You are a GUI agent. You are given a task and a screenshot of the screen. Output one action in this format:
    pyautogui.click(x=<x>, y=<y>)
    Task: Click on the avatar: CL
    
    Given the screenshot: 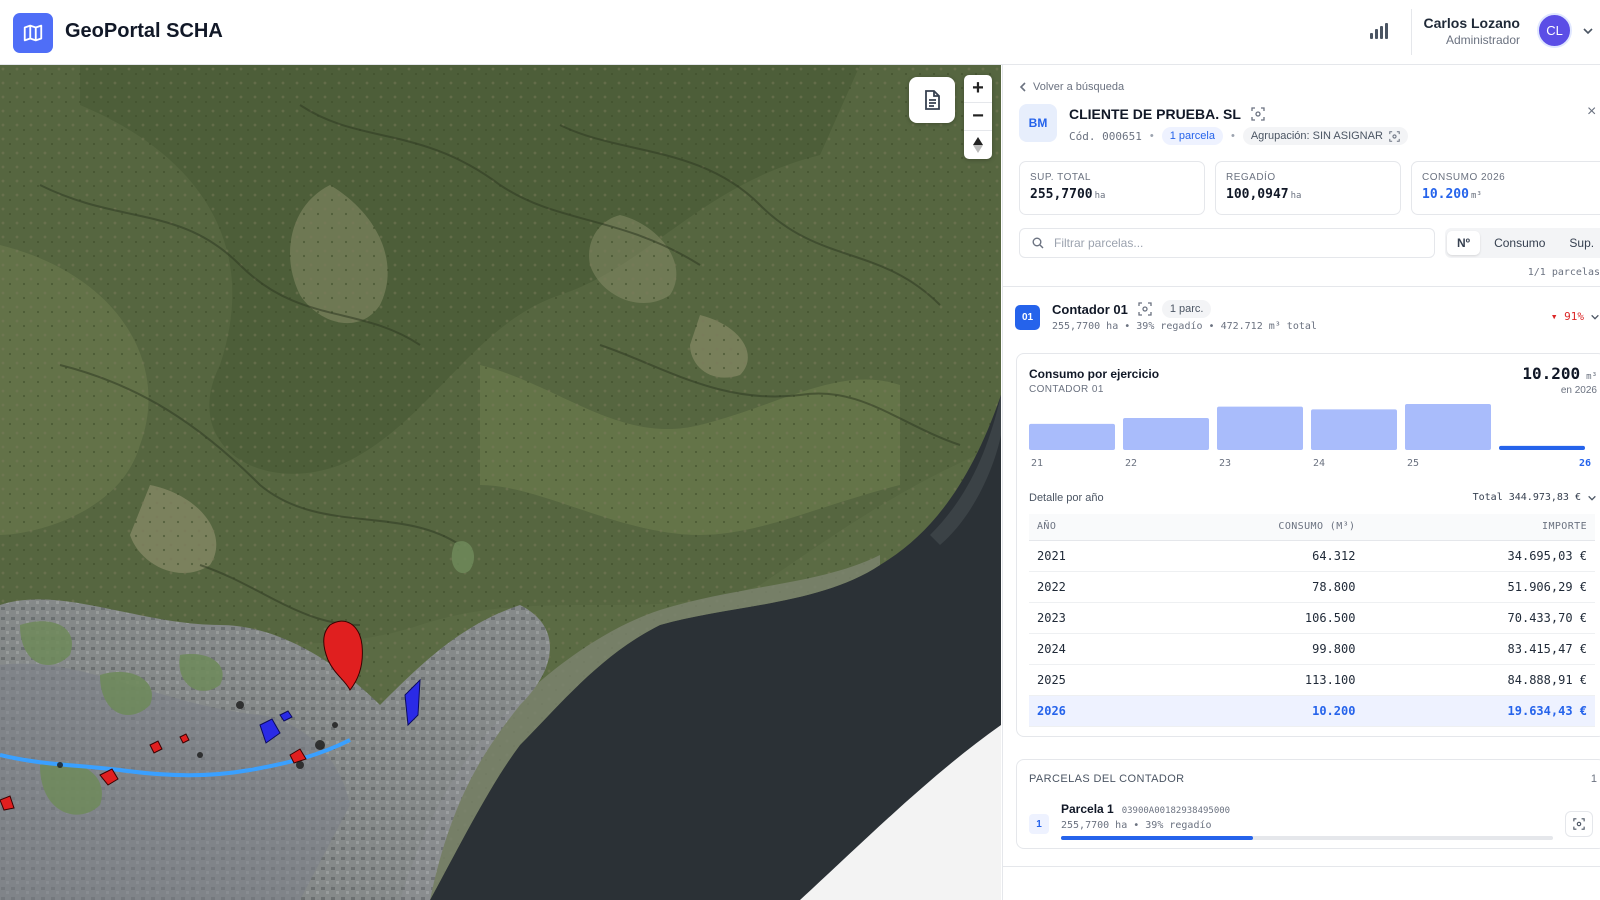 What is the action you would take?
    pyautogui.click(x=1554, y=30)
    